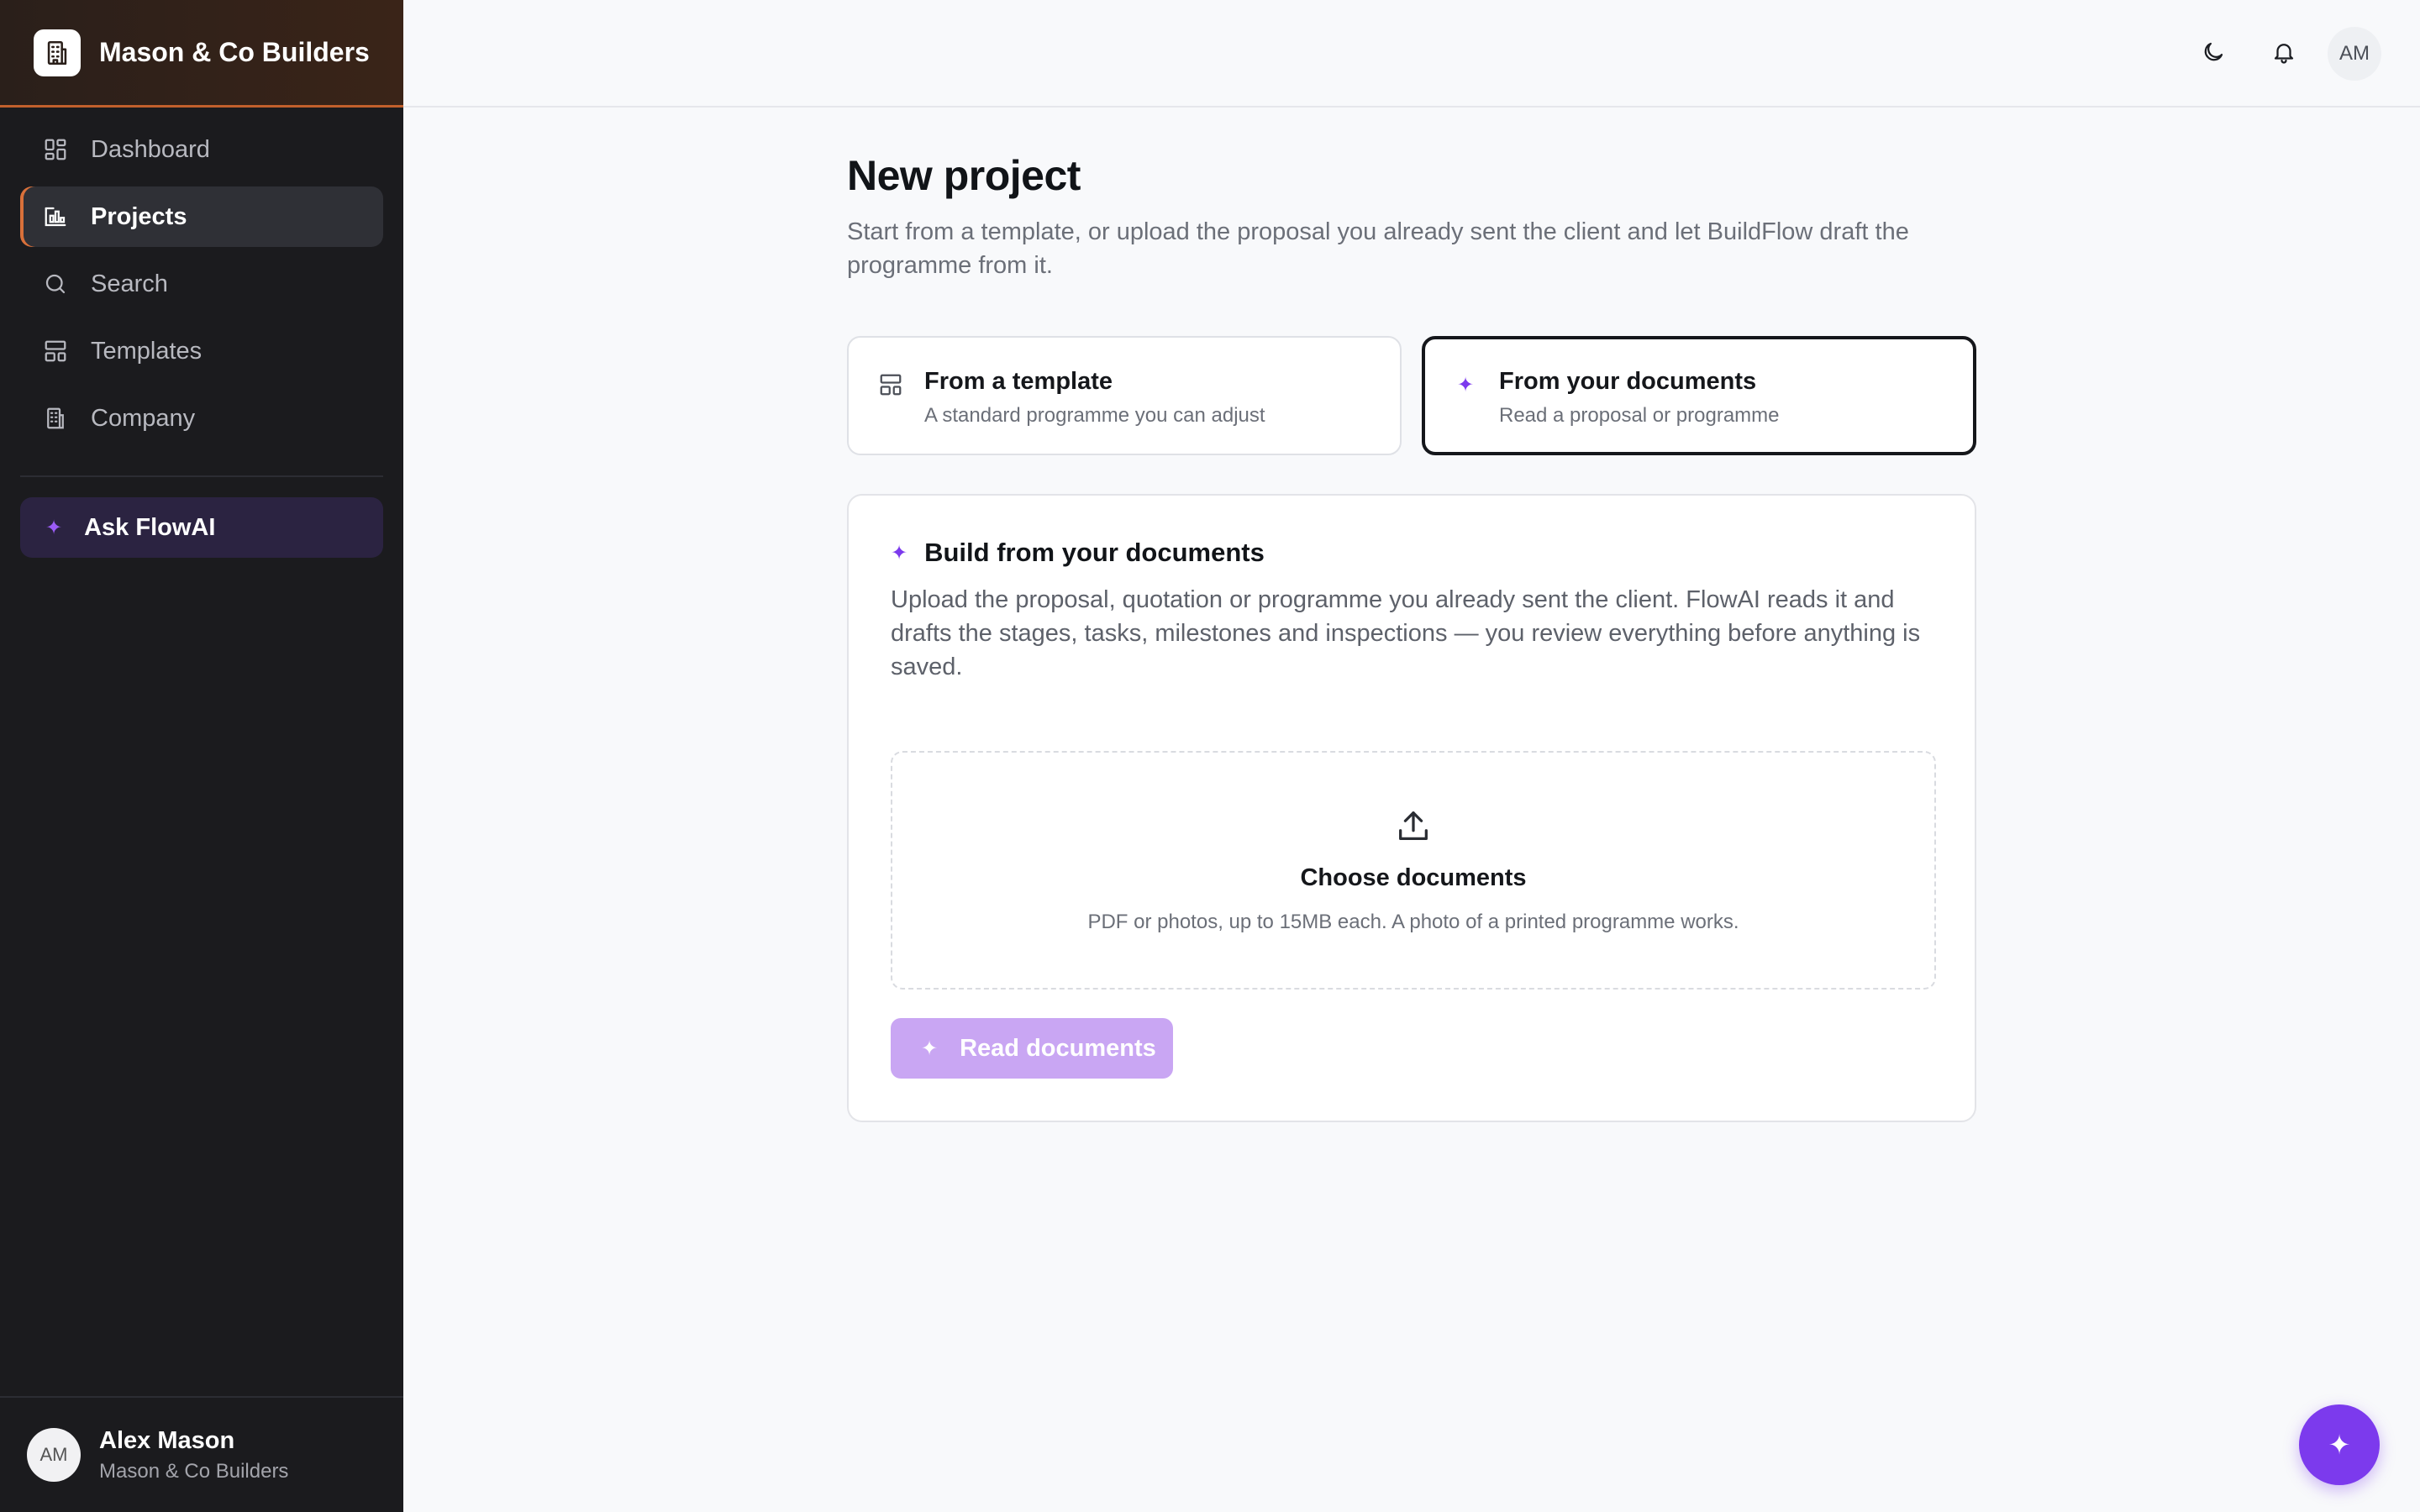  I want to click on sidebar-item-label: Company, so click(143, 418).